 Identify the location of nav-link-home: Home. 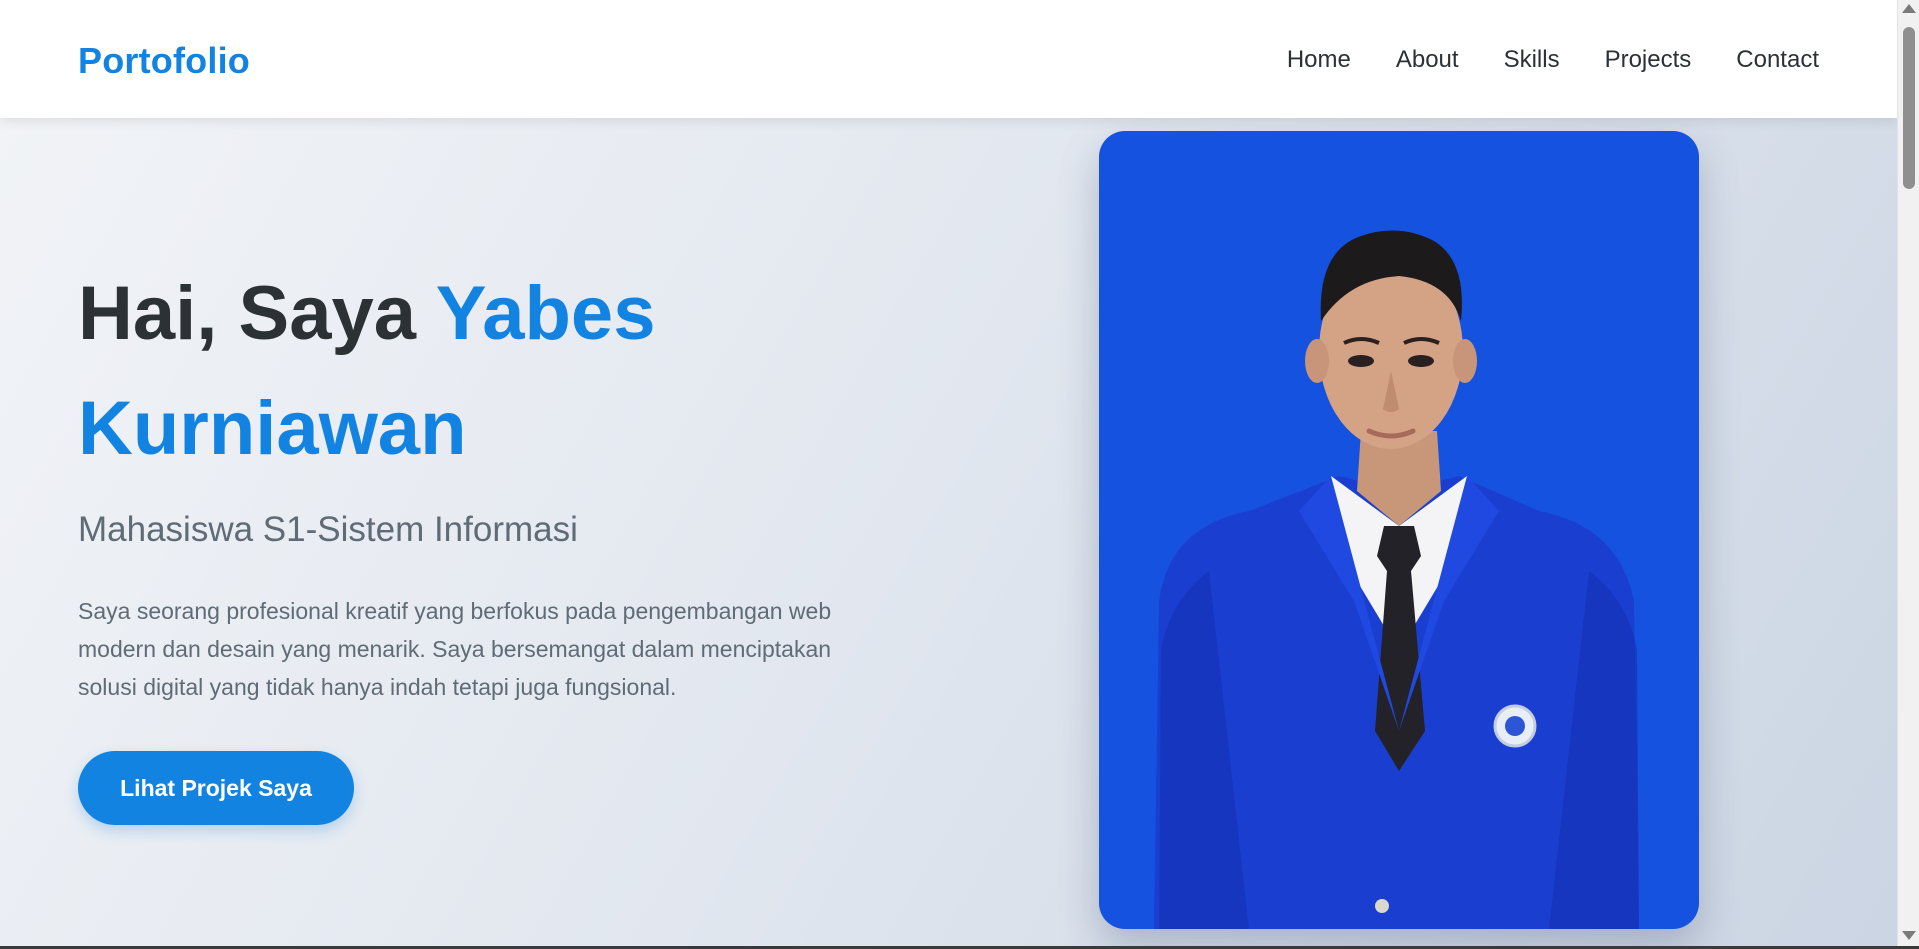
(1319, 60).